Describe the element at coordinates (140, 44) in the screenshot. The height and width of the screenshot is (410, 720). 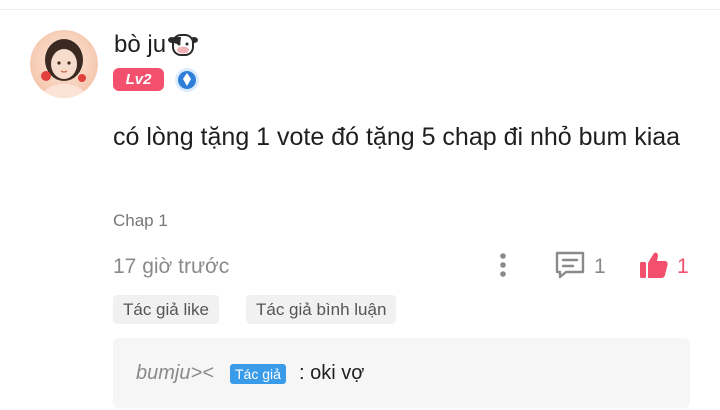
I see `username-text: bò ju` at that location.